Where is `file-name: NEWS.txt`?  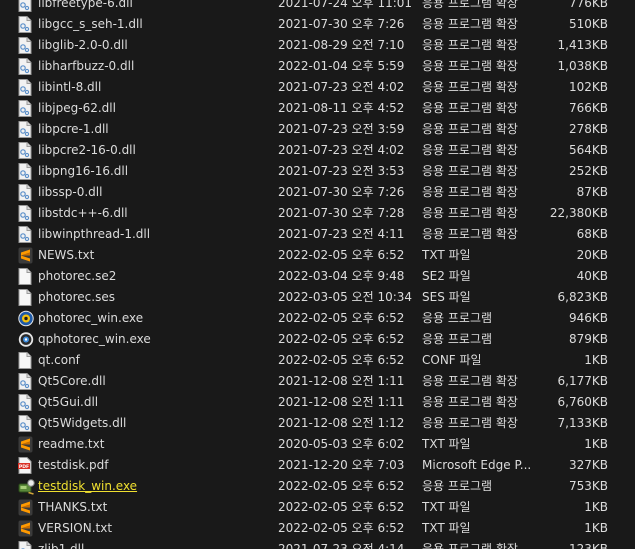
file-name: NEWS.txt is located at coordinates (66, 255).